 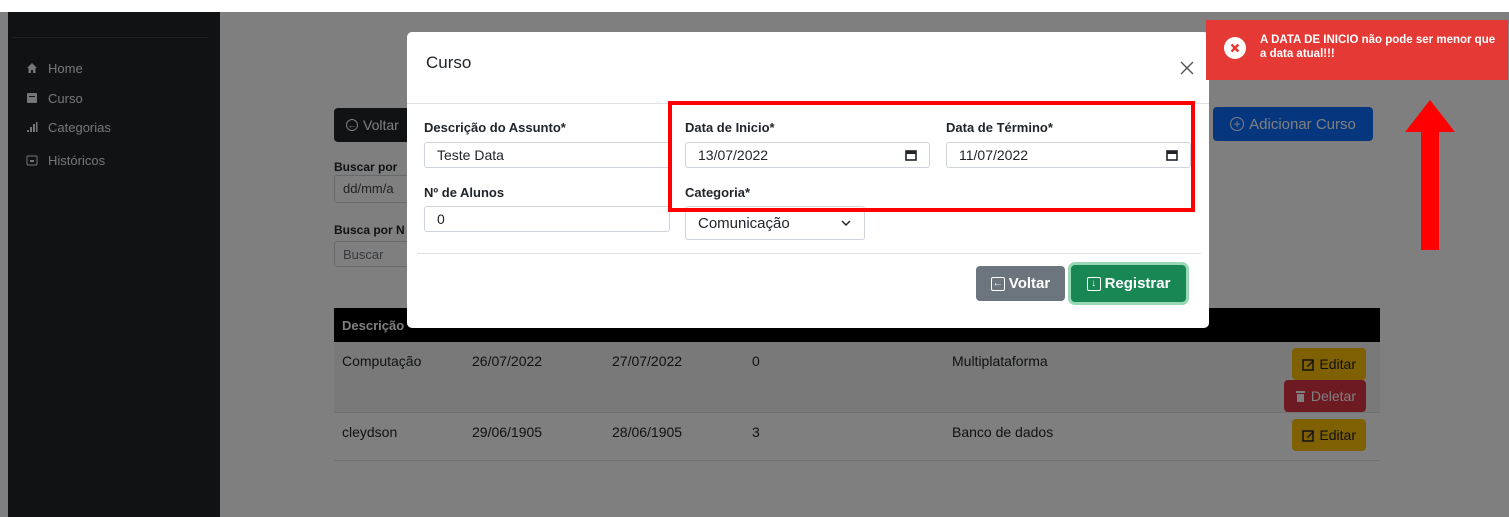 What do you see at coordinates (808, 68) in the screenshot?
I see `modal-header: Curso` at bounding box center [808, 68].